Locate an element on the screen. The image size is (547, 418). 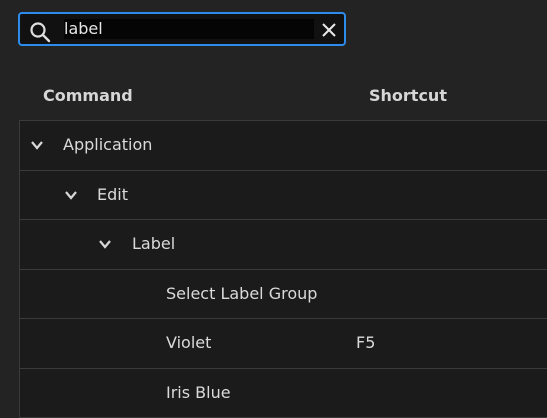
tree-row-label: Select Label Group is located at coordinates (242, 293).